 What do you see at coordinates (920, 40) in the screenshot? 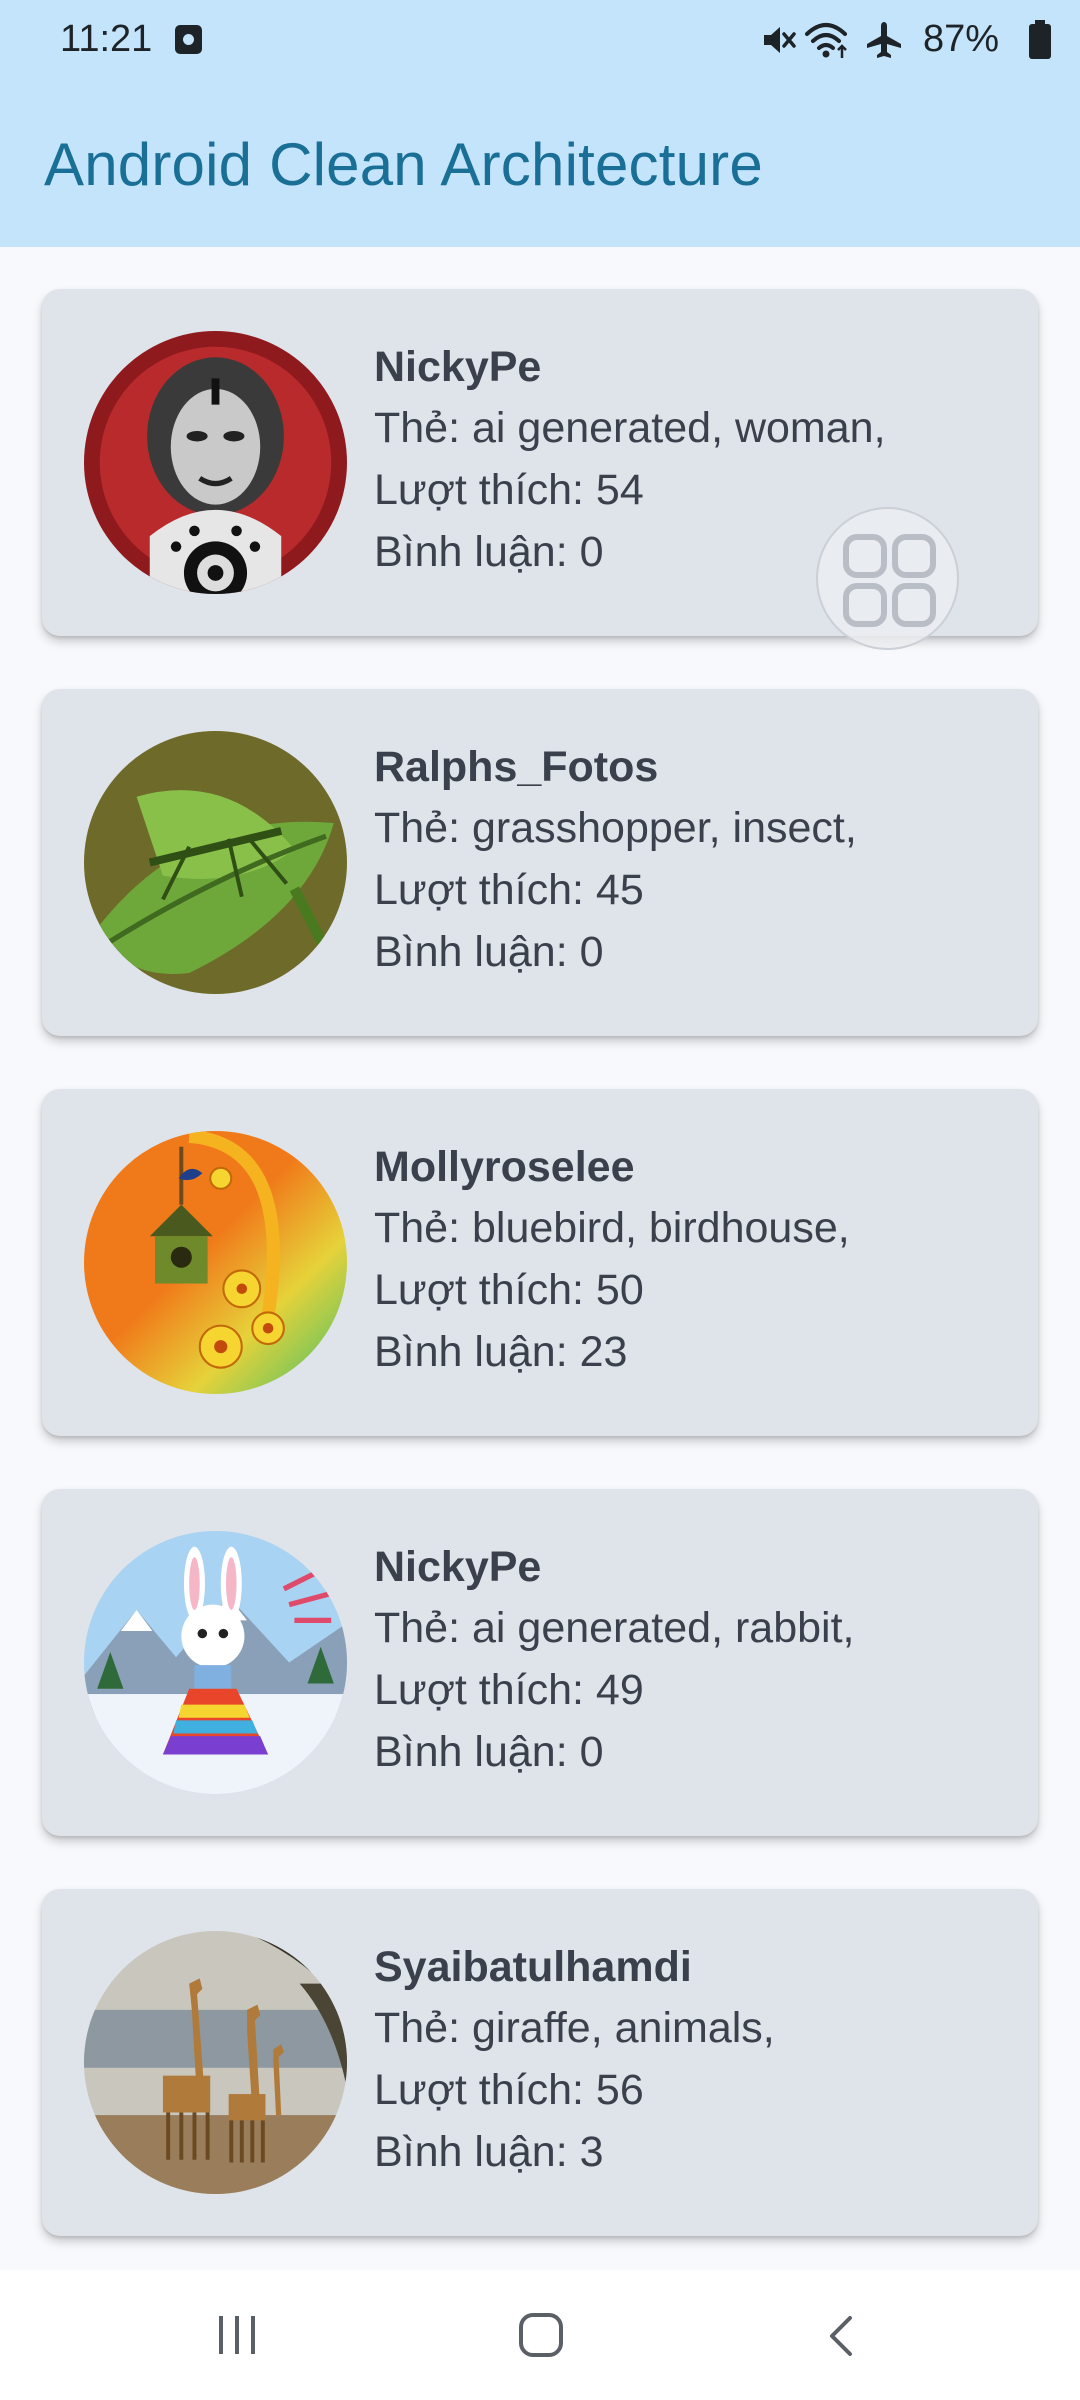
I see `status-icons: 87%` at bounding box center [920, 40].